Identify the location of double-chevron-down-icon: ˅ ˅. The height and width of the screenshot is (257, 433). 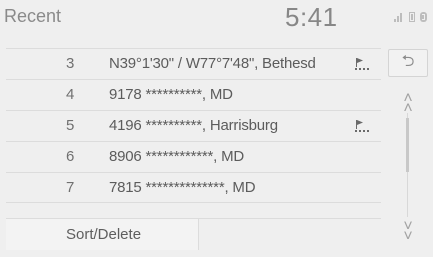
(408, 231).